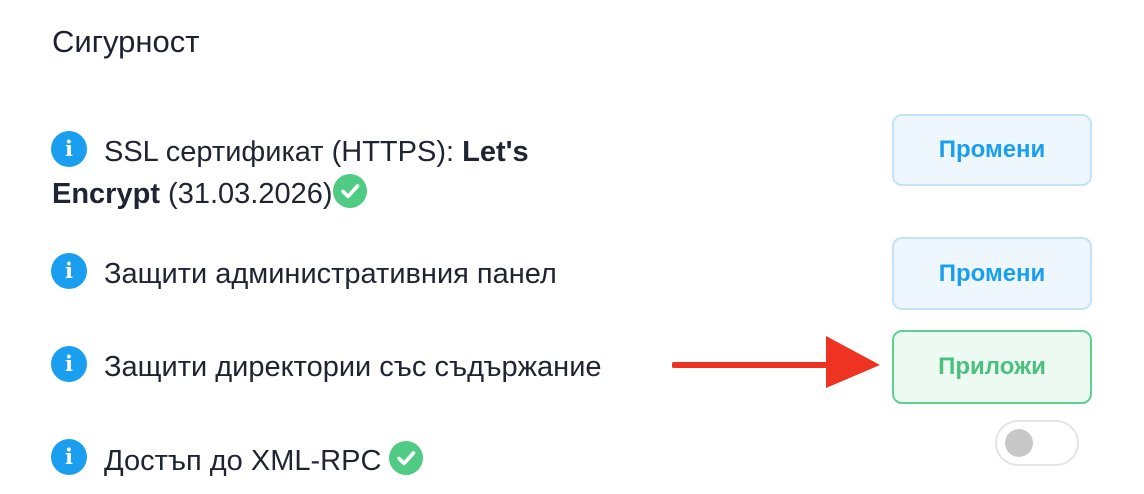  Describe the element at coordinates (316, 152) in the screenshot. I see `ssl-label-line1: SSL сертификат (HTTPS): Let's` at that location.